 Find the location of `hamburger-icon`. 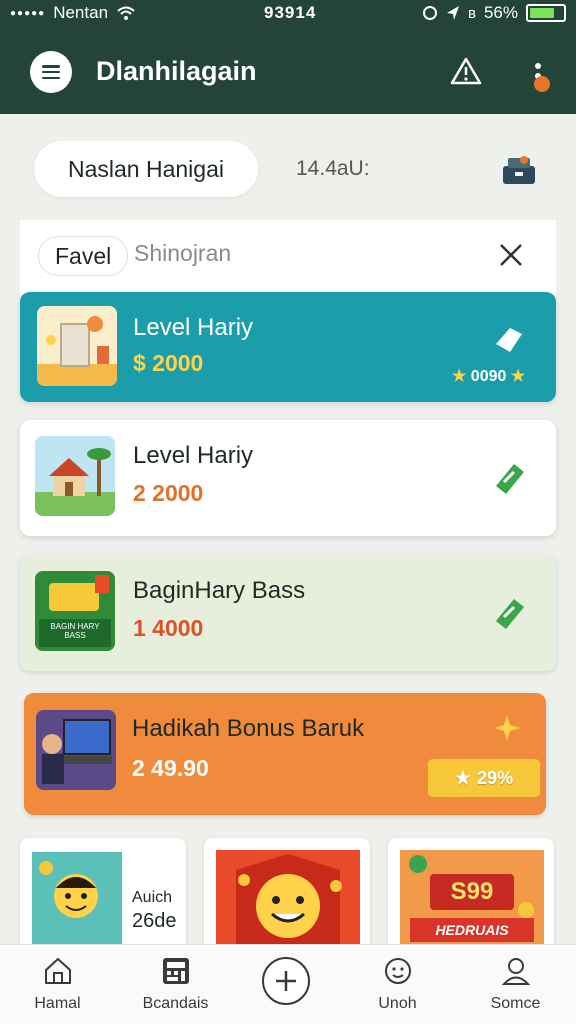

hamburger-icon is located at coordinates (51, 72).